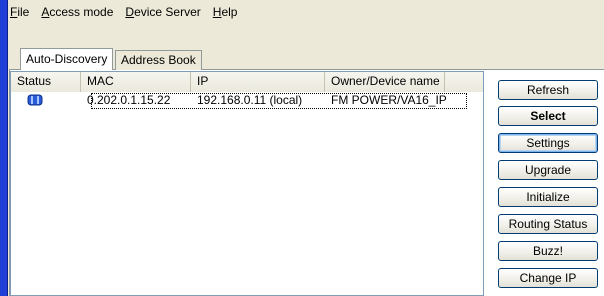 This screenshot has width=604, height=296. I want to click on change-ip-button: Change IP, so click(548, 278).